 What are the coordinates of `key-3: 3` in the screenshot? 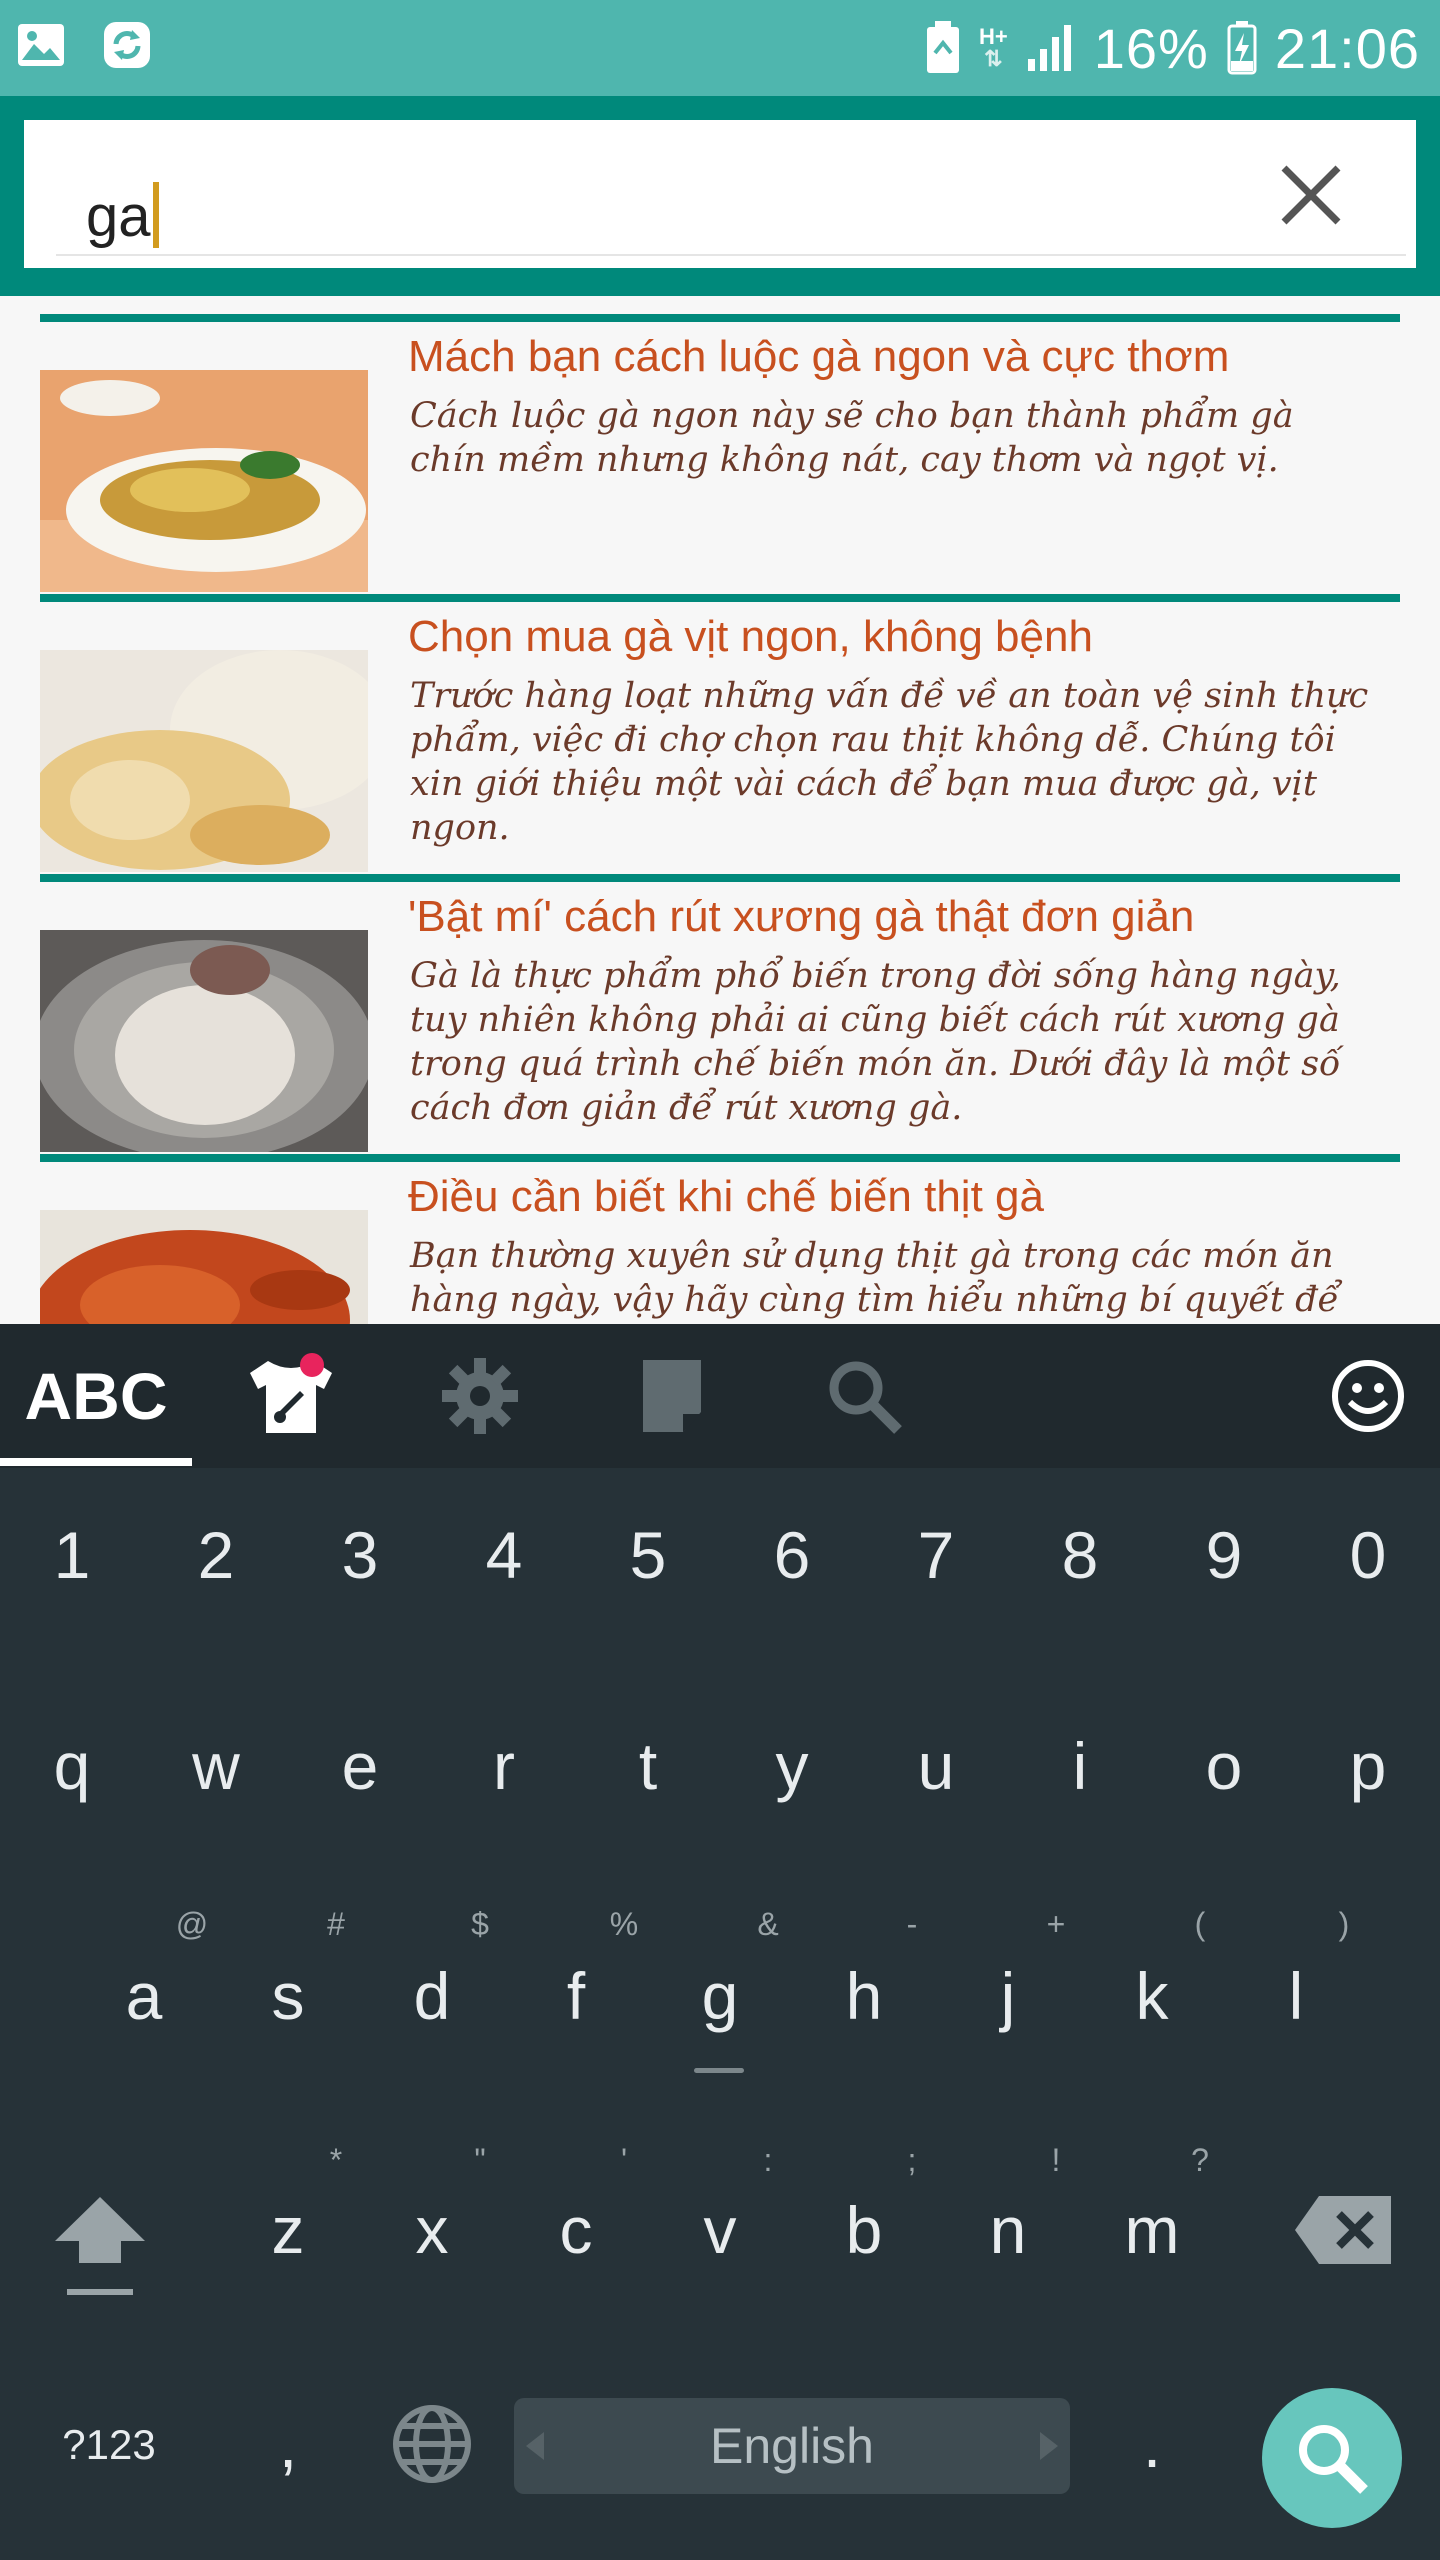 It's located at (360, 1555).